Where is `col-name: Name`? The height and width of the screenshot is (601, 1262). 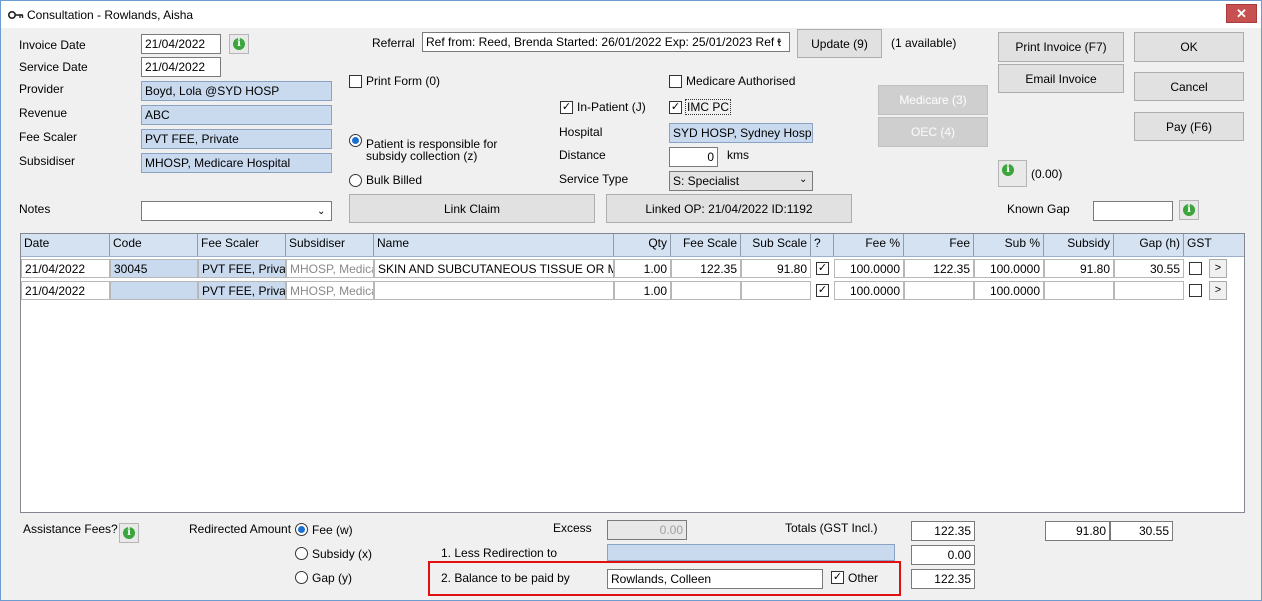
col-name: Name is located at coordinates (494, 245).